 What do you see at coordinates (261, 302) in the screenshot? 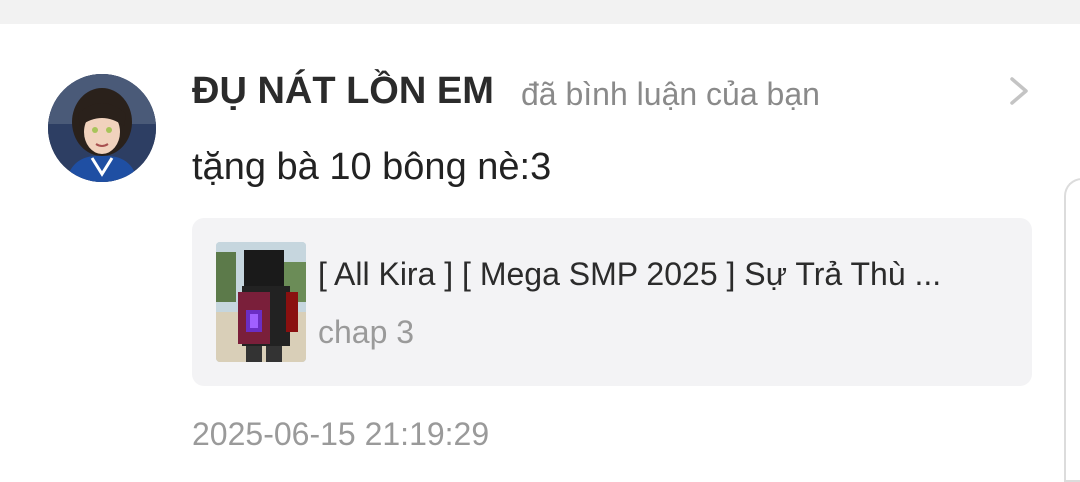
I see `story-cover-thumbnail` at bounding box center [261, 302].